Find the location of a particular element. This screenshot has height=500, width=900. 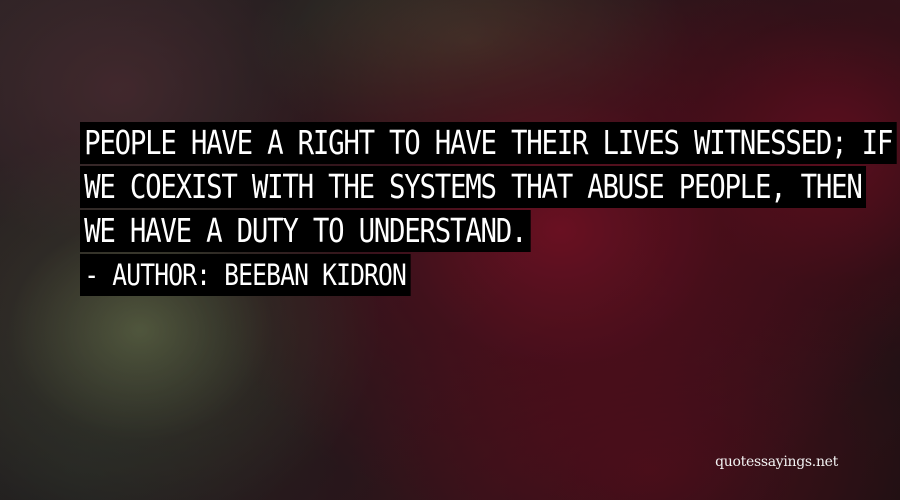

site-watermark: quotessayings.net is located at coordinates (776, 462).